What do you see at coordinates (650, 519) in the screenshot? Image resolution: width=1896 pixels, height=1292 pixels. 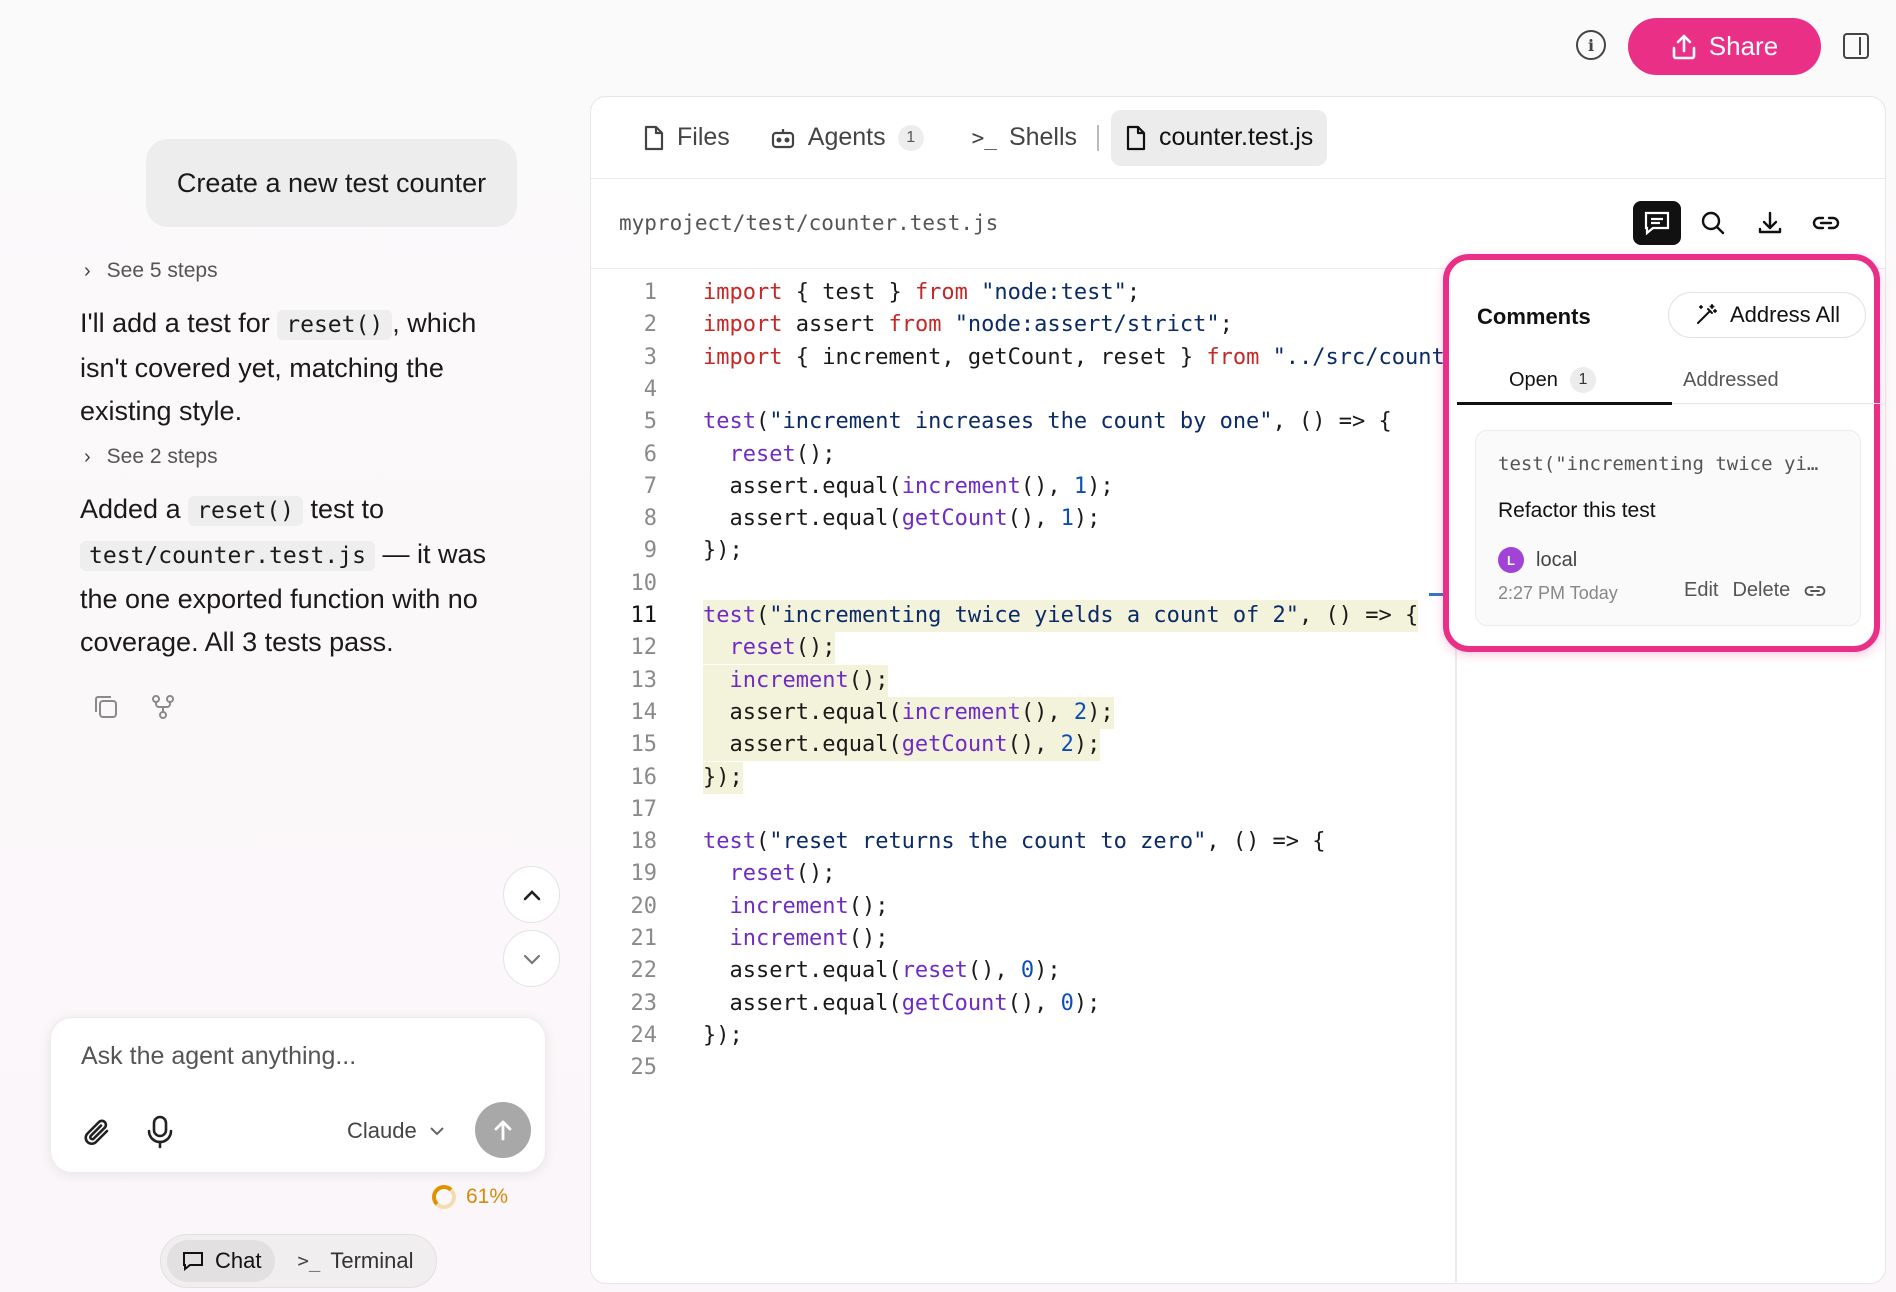 I see `line-number: 8` at bounding box center [650, 519].